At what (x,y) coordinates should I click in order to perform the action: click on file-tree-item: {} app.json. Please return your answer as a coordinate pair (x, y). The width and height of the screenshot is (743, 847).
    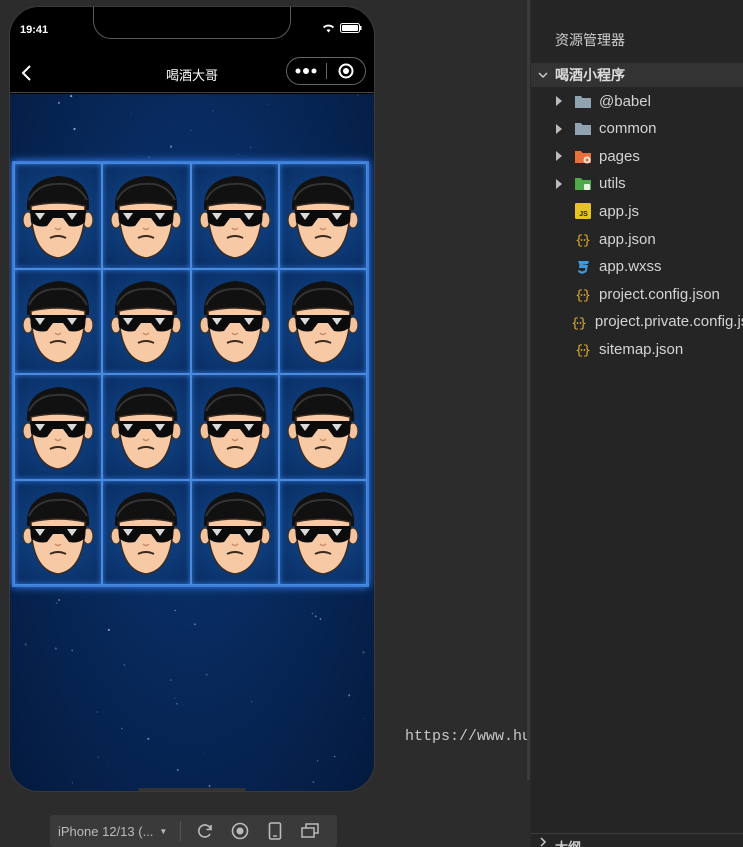
    Looking at the image, I should click on (637, 239).